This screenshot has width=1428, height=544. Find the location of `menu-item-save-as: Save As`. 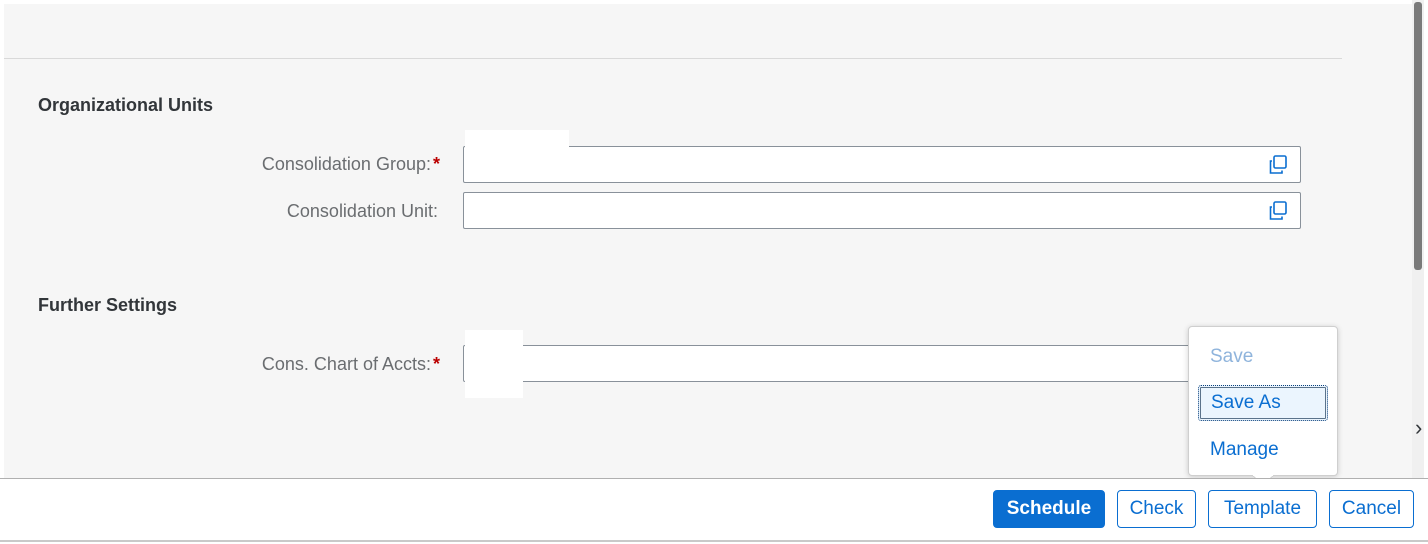

menu-item-save-as: Save As is located at coordinates (1263, 403).